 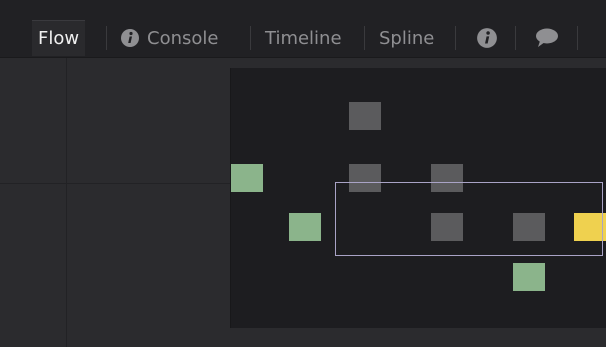 I want to click on tab-timeline: Timeline, so click(x=303, y=38).